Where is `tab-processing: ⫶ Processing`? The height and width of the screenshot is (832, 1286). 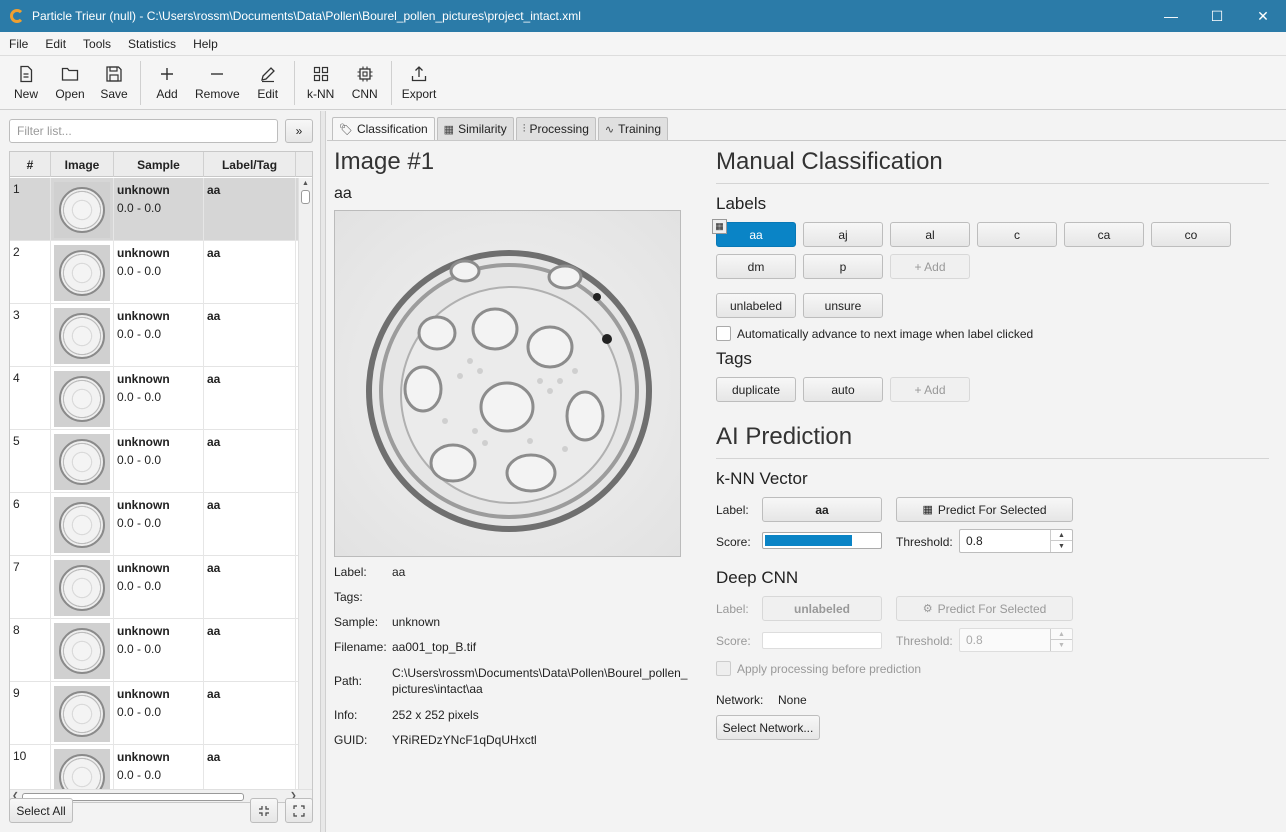 tab-processing: ⫶ Processing is located at coordinates (555, 128).